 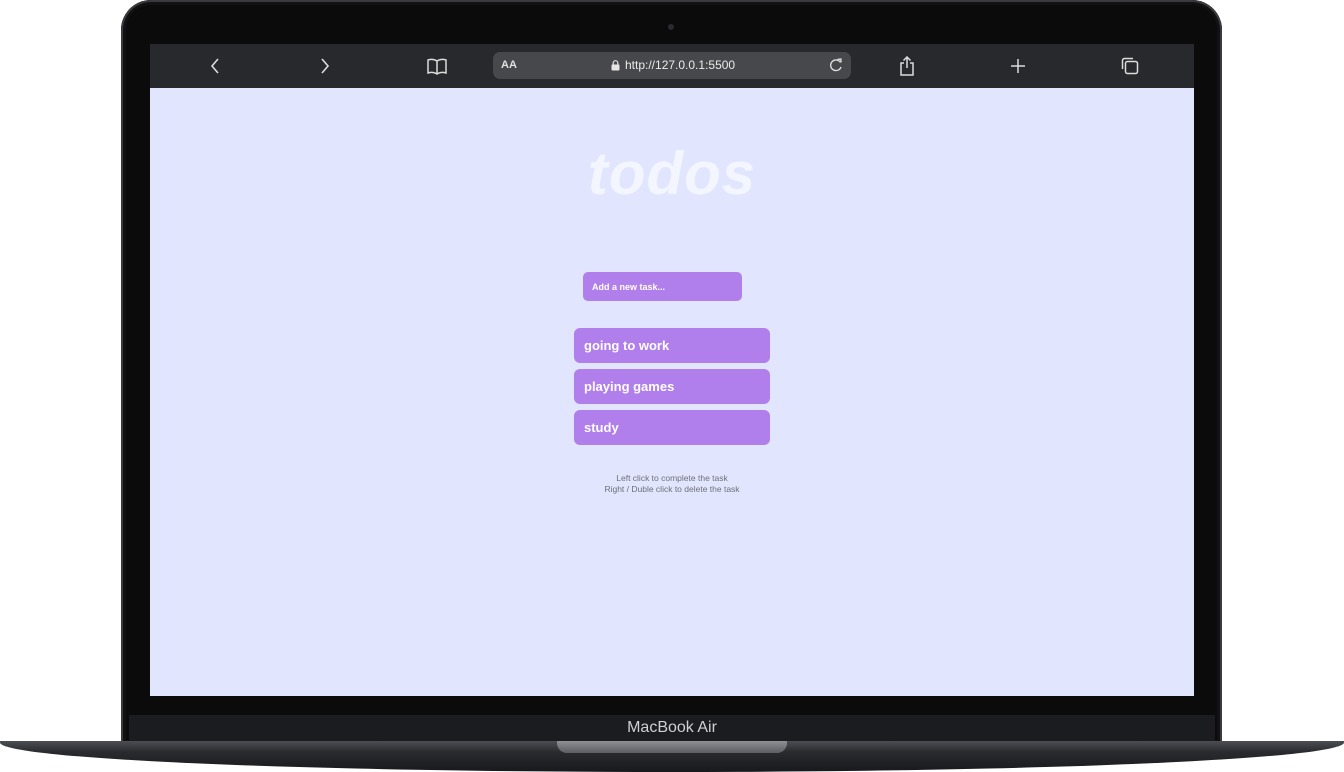 I want to click on reload-icon, so click(x=836, y=65).